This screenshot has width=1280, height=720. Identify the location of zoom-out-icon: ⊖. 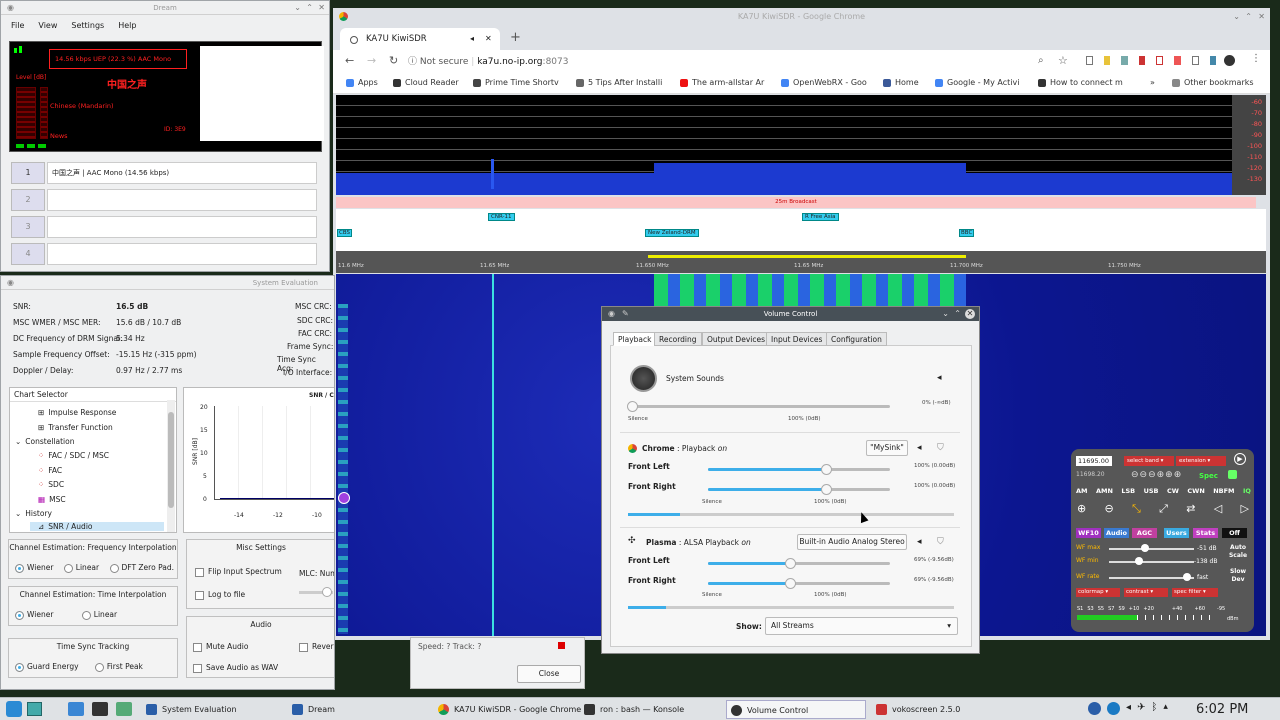
(1109, 509).